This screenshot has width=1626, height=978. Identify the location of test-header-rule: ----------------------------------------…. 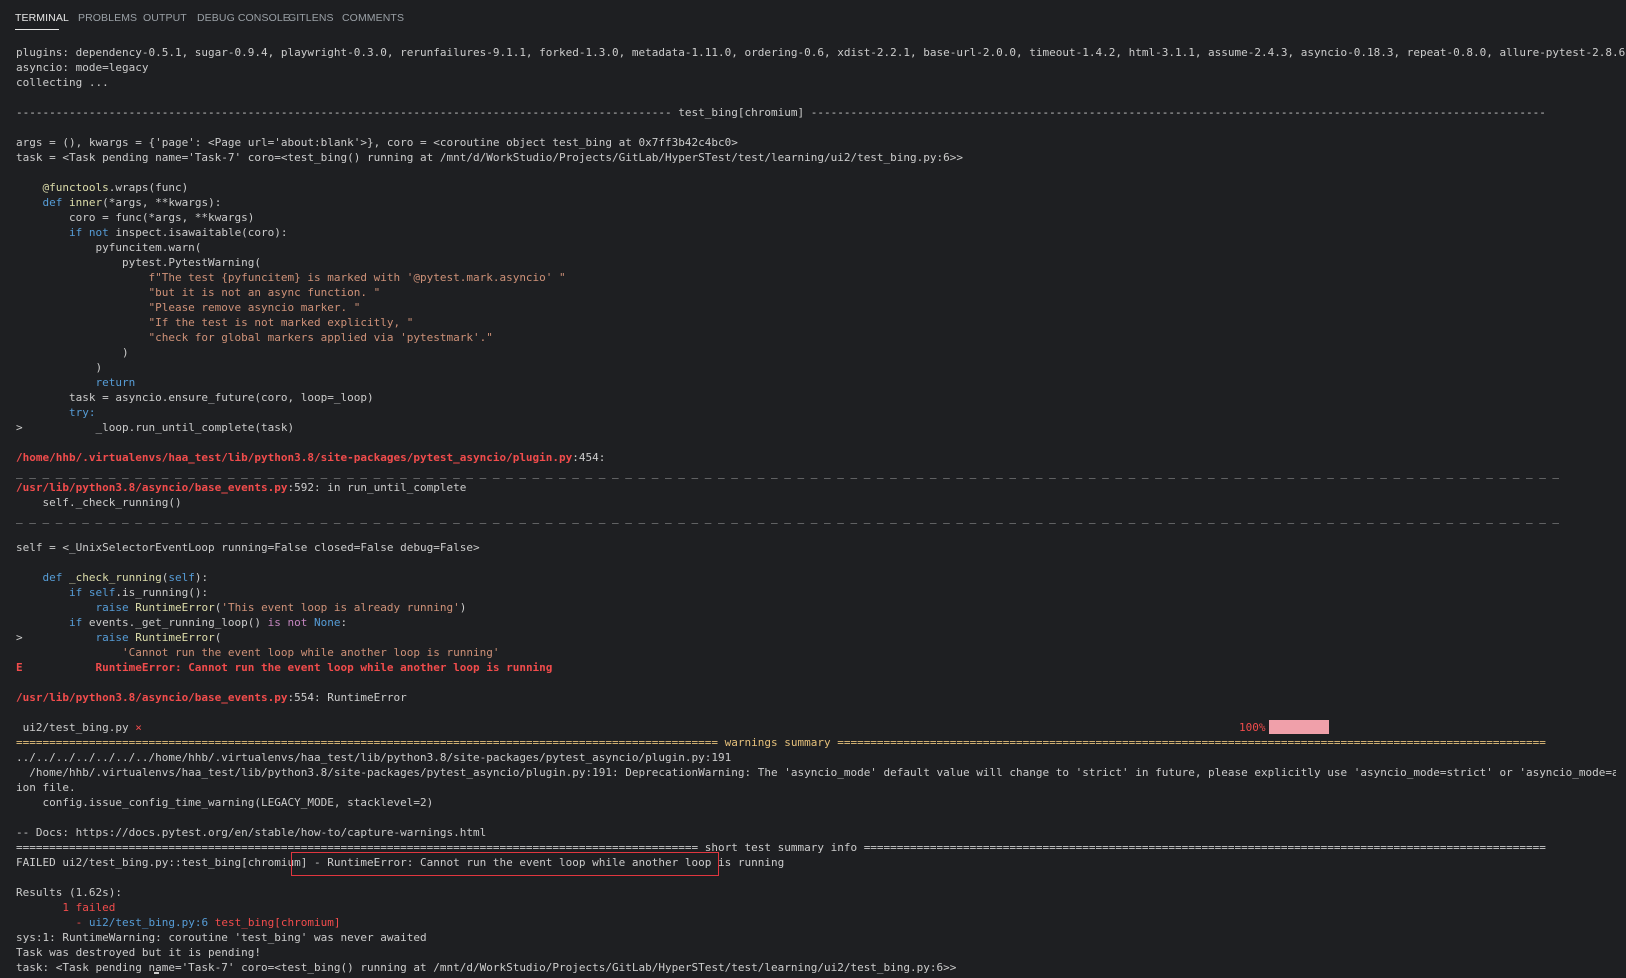
(781, 112).